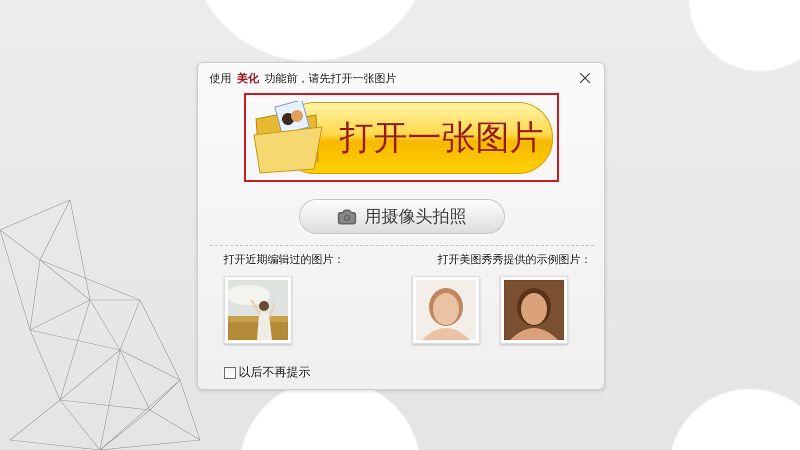 The height and width of the screenshot is (450, 800). What do you see at coordinates (401, 137) in the screenshot?
I see `open-image-button: 打开一张图片` at bounding box center [401, 137].